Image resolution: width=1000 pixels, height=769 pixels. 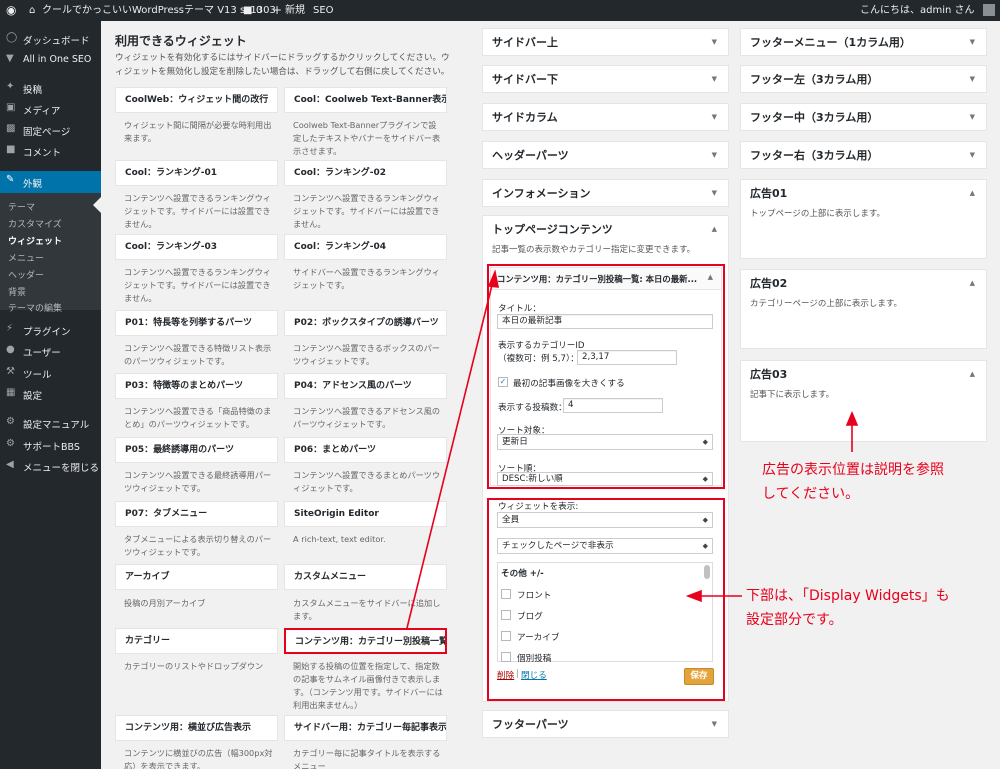 What do you see at coordinates (35, 242) in the screenshot?
I see `submenu-label: ウィジェット` at bounding box center [35, 242].